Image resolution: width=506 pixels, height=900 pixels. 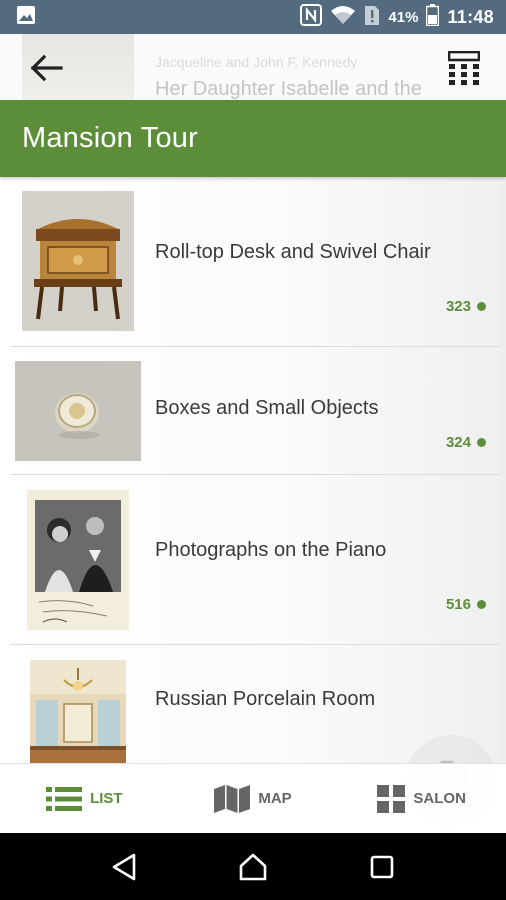 I want to click on tab-map-label: MAP, so click(x=275, y=798).